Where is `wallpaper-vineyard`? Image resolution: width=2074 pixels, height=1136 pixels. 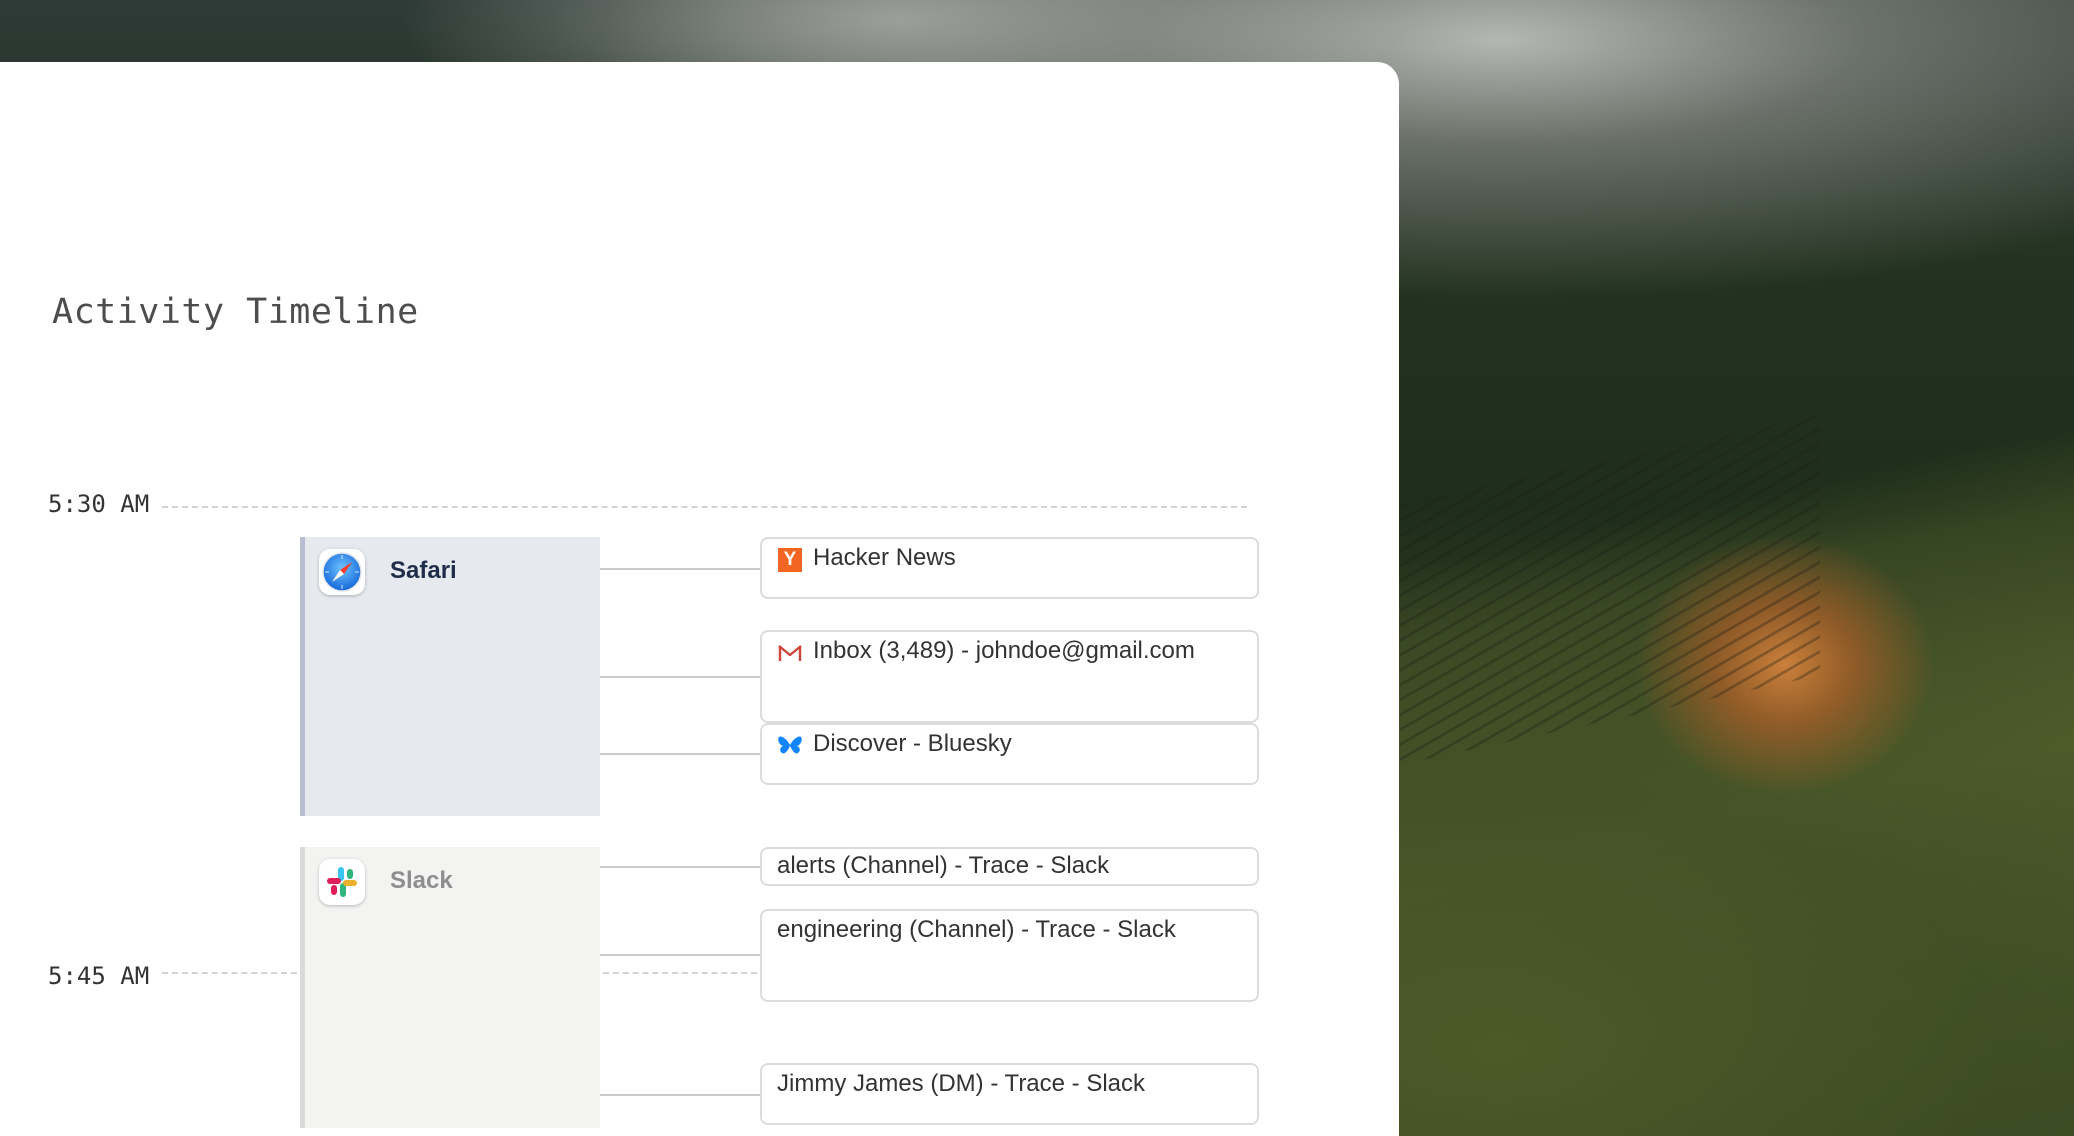
wallpaper-vineyard is located at coordinates (1610, 590).